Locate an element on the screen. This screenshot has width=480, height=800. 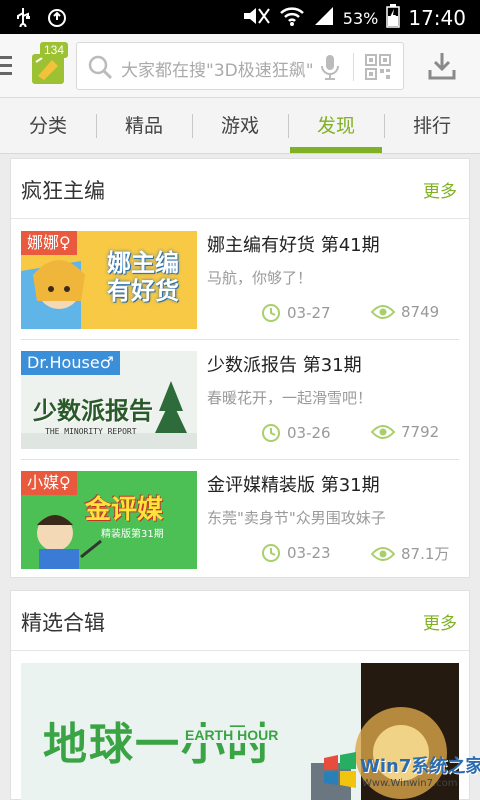
usb-icon is located at coordinates (23, 20).